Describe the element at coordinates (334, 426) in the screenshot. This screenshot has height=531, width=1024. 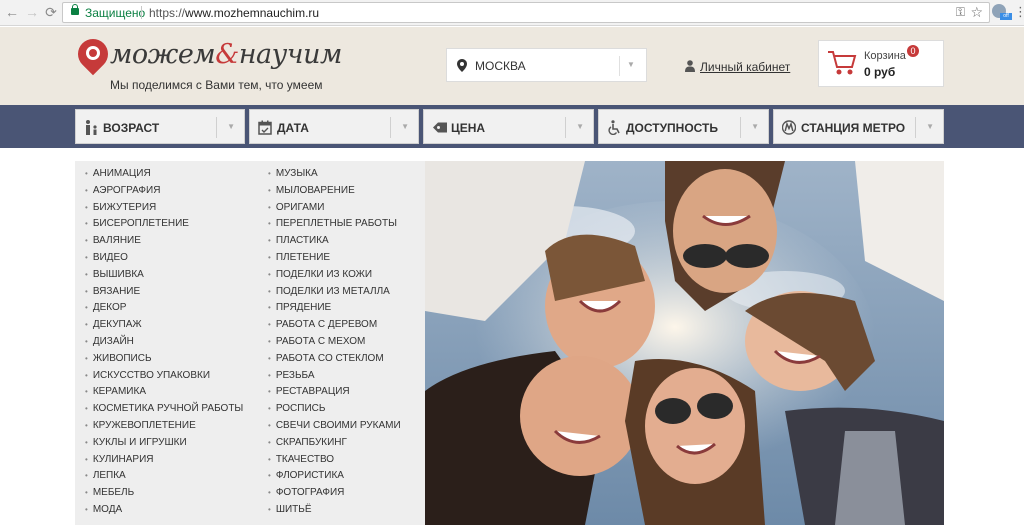
I see `category-link: СВЕЧИ СВОИМИ РУКАМИ` at that location.